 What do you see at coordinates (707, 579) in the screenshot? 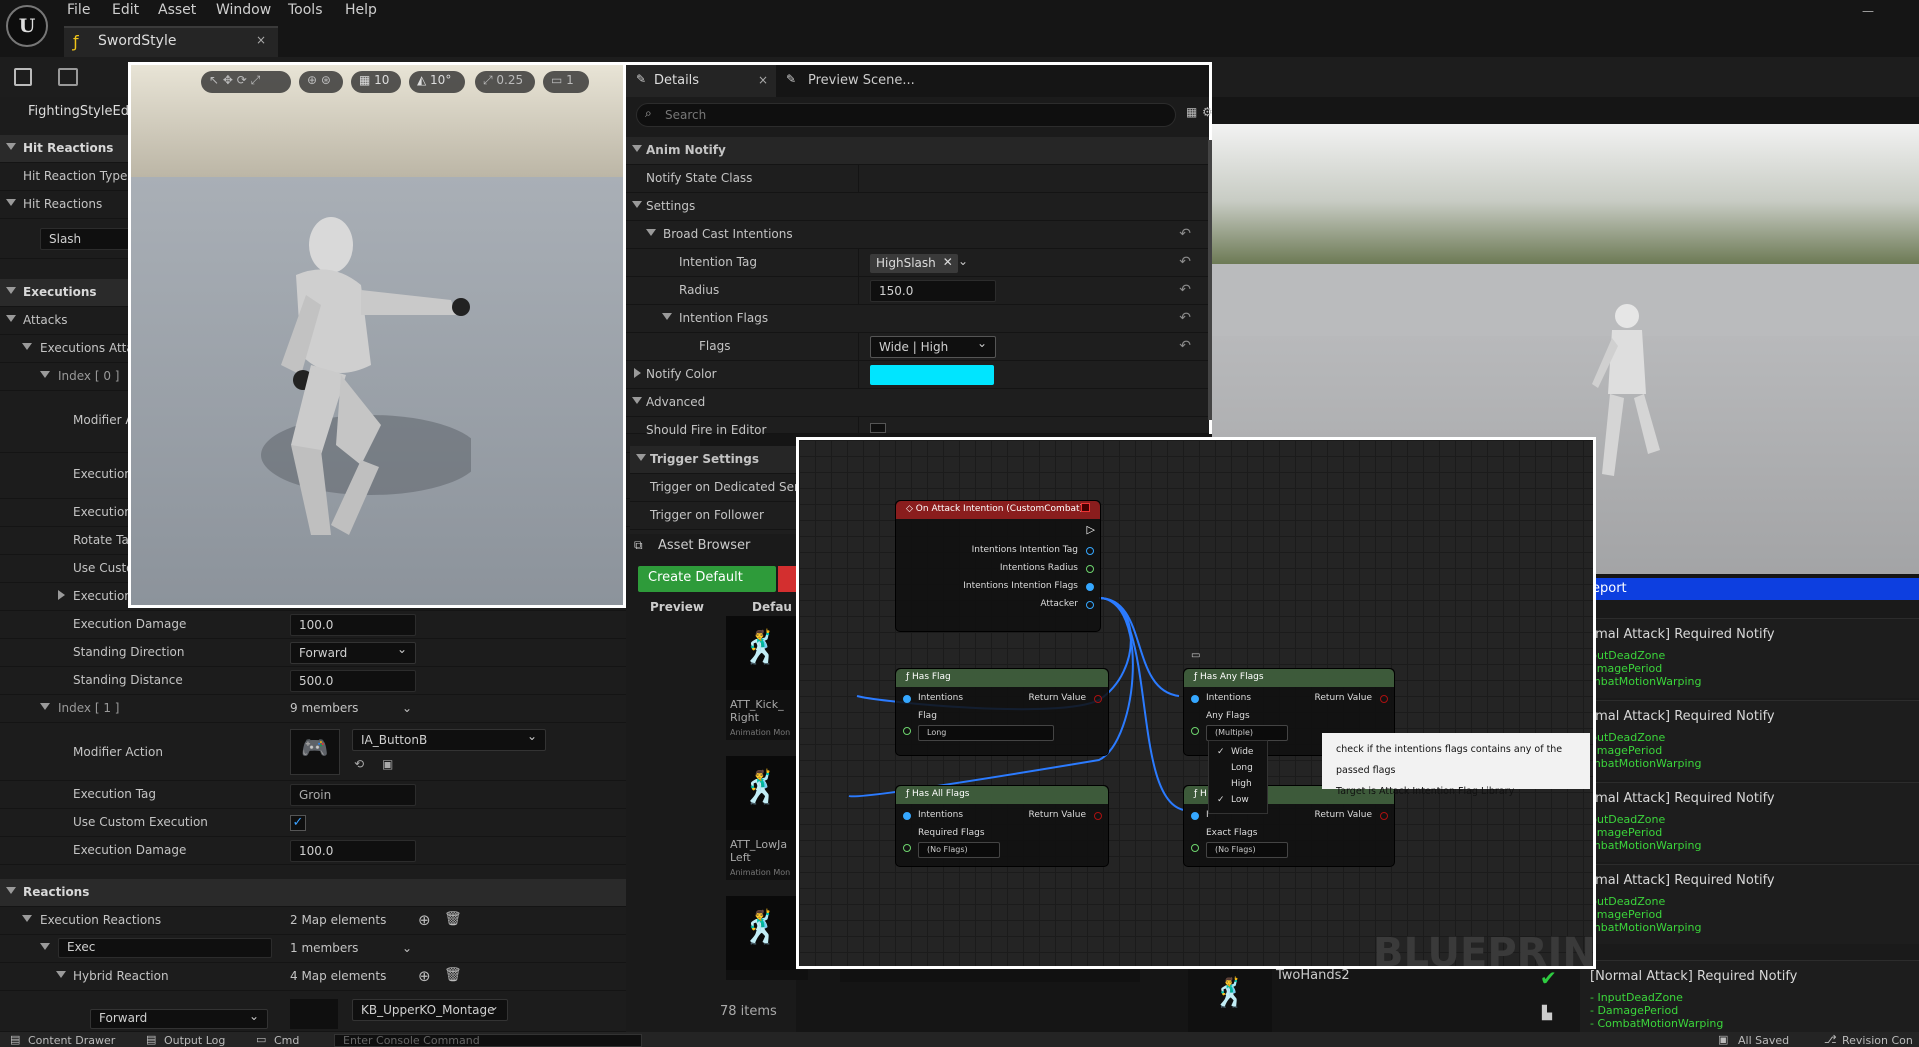
I see `create-default-button: Create Default` at bounding box center [707, 579].